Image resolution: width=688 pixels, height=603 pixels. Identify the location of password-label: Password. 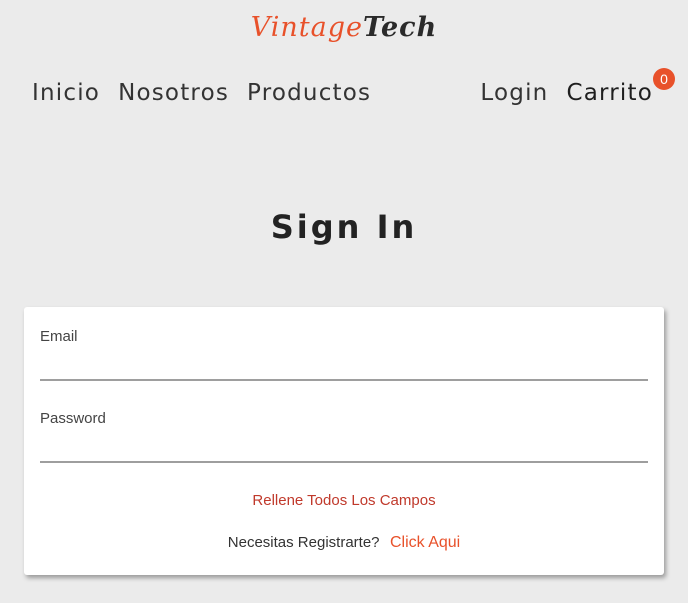
(73, 418).